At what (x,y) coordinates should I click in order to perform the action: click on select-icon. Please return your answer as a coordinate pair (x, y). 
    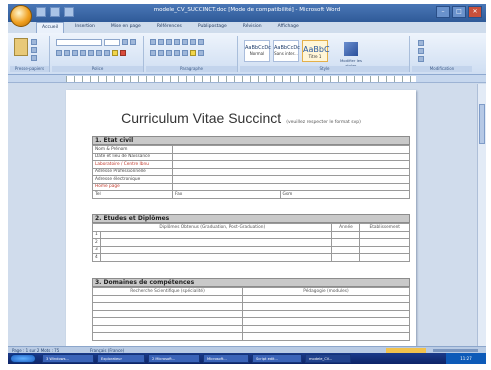
    Looking at the image, I should click on (421, 59).